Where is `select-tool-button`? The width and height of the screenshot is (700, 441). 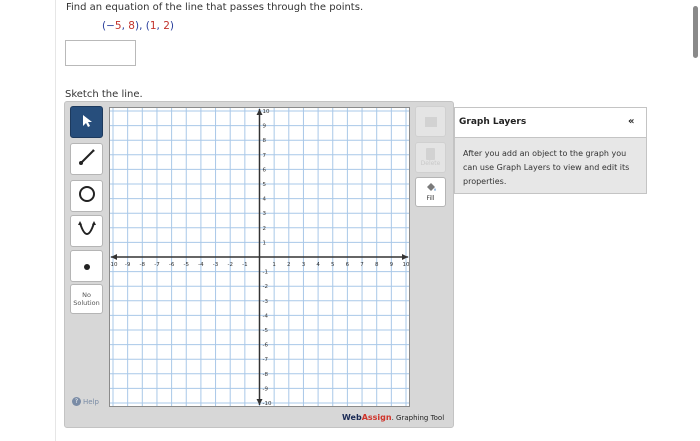
select-tool-button is located at coordinates (86, 122).